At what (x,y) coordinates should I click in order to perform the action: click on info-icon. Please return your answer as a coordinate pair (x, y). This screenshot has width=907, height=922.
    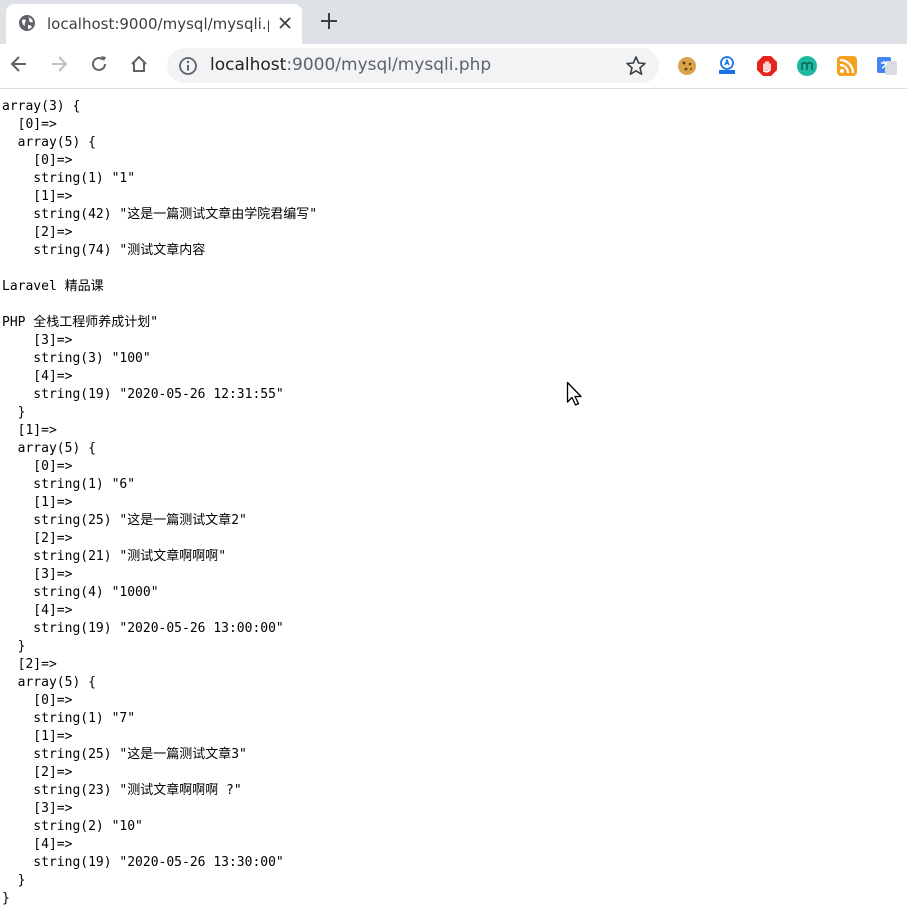
    Looking at the image, I should click on (188, 66).